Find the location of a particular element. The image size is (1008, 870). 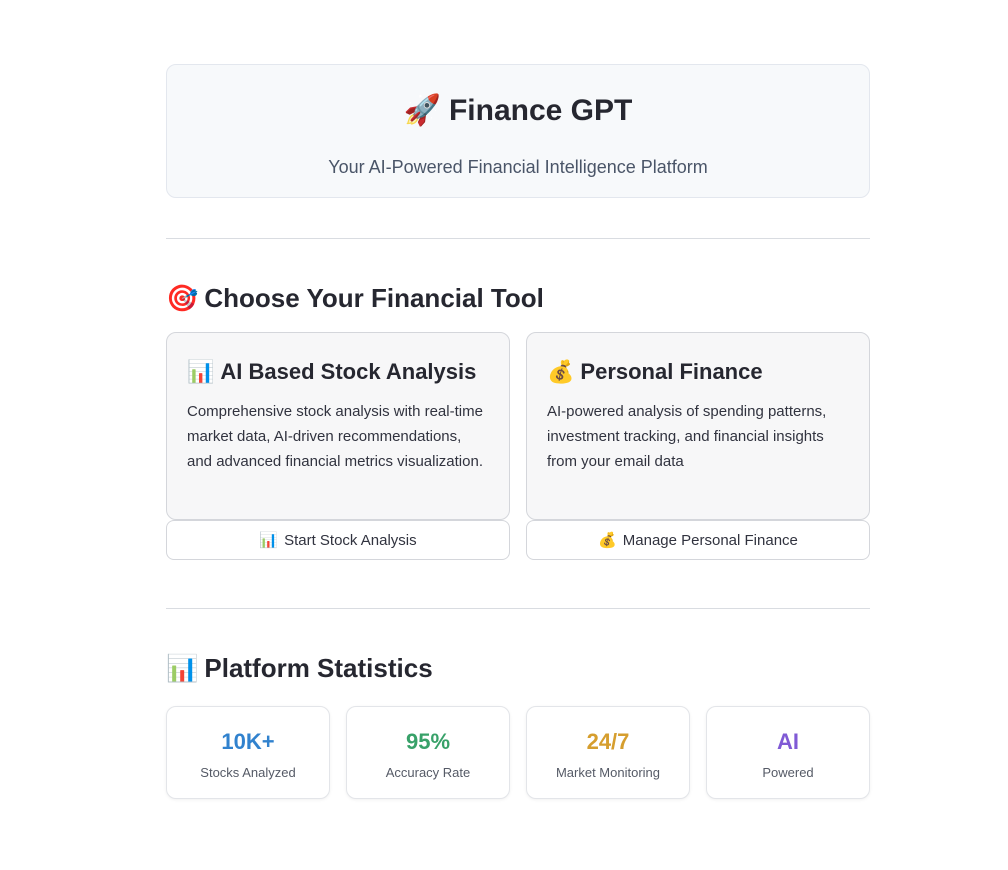

personal-finance-title-text: Personal Finance is located at coordinates (671, 371).